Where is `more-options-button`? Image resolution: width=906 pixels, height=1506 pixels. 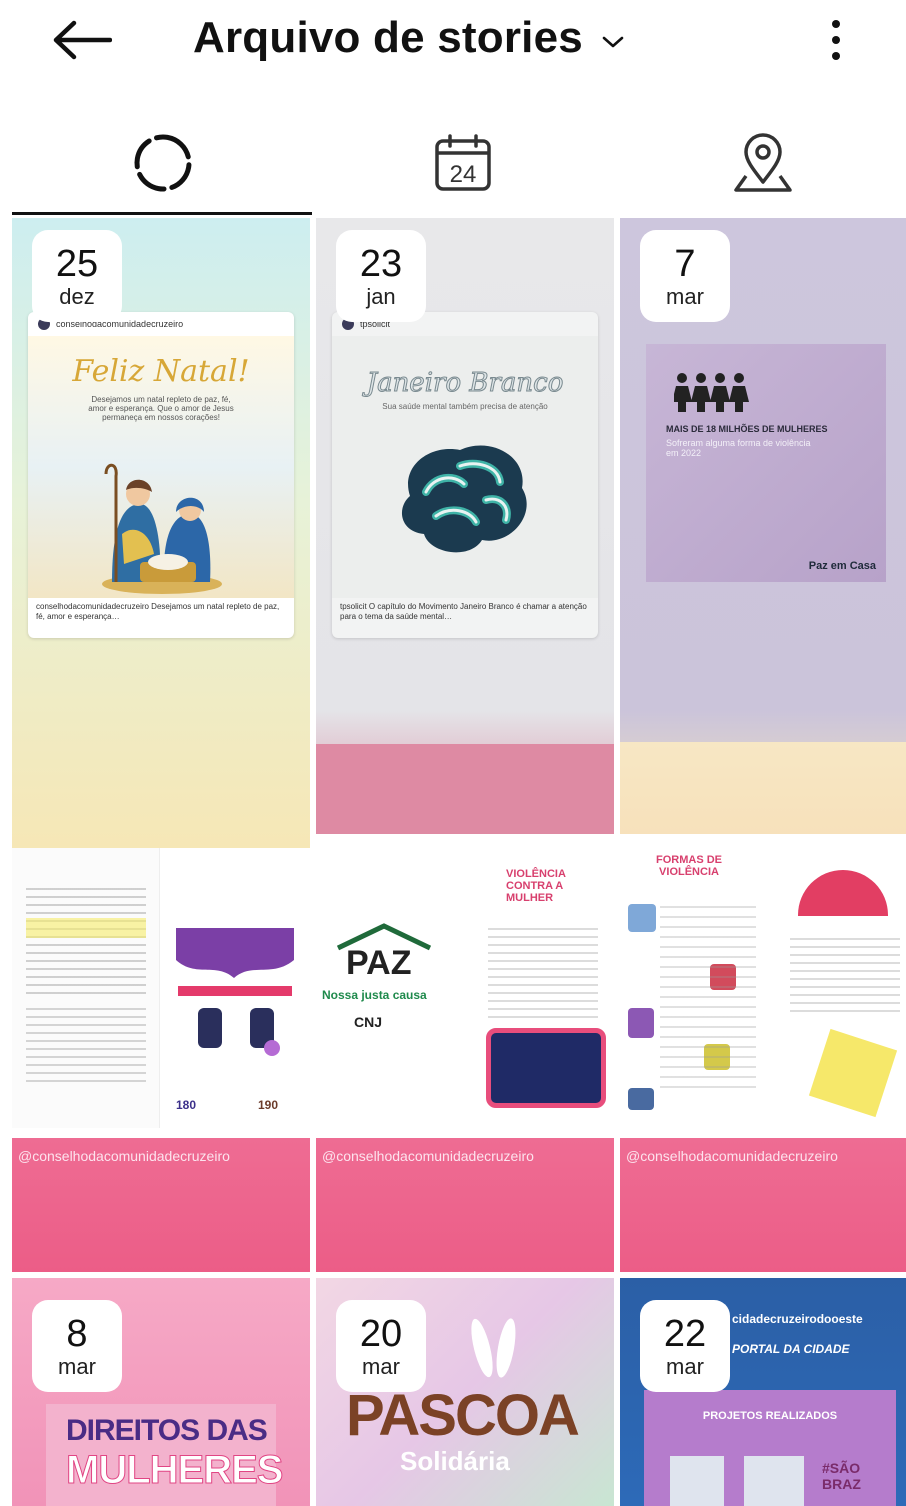 more-options-button is located at coordinates (836, 40).